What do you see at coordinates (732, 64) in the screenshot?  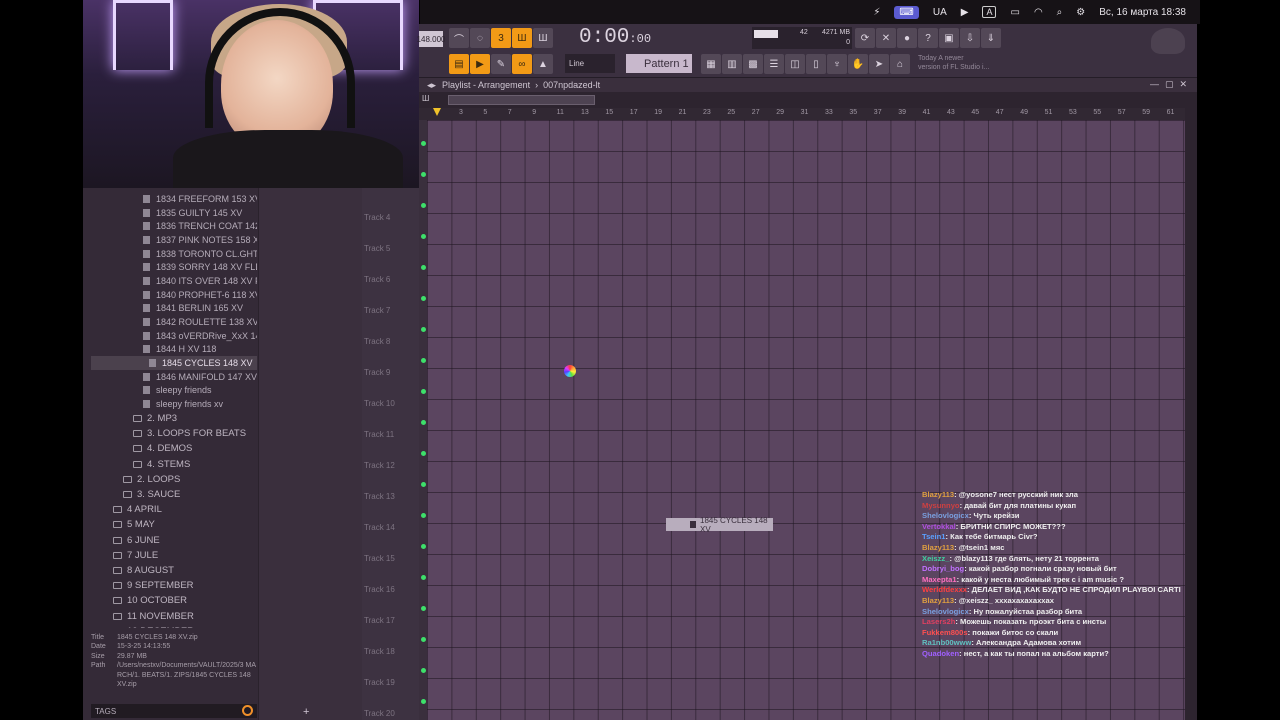 I see `piano-roll-icon: ▥` at bounding box center [732, 64].